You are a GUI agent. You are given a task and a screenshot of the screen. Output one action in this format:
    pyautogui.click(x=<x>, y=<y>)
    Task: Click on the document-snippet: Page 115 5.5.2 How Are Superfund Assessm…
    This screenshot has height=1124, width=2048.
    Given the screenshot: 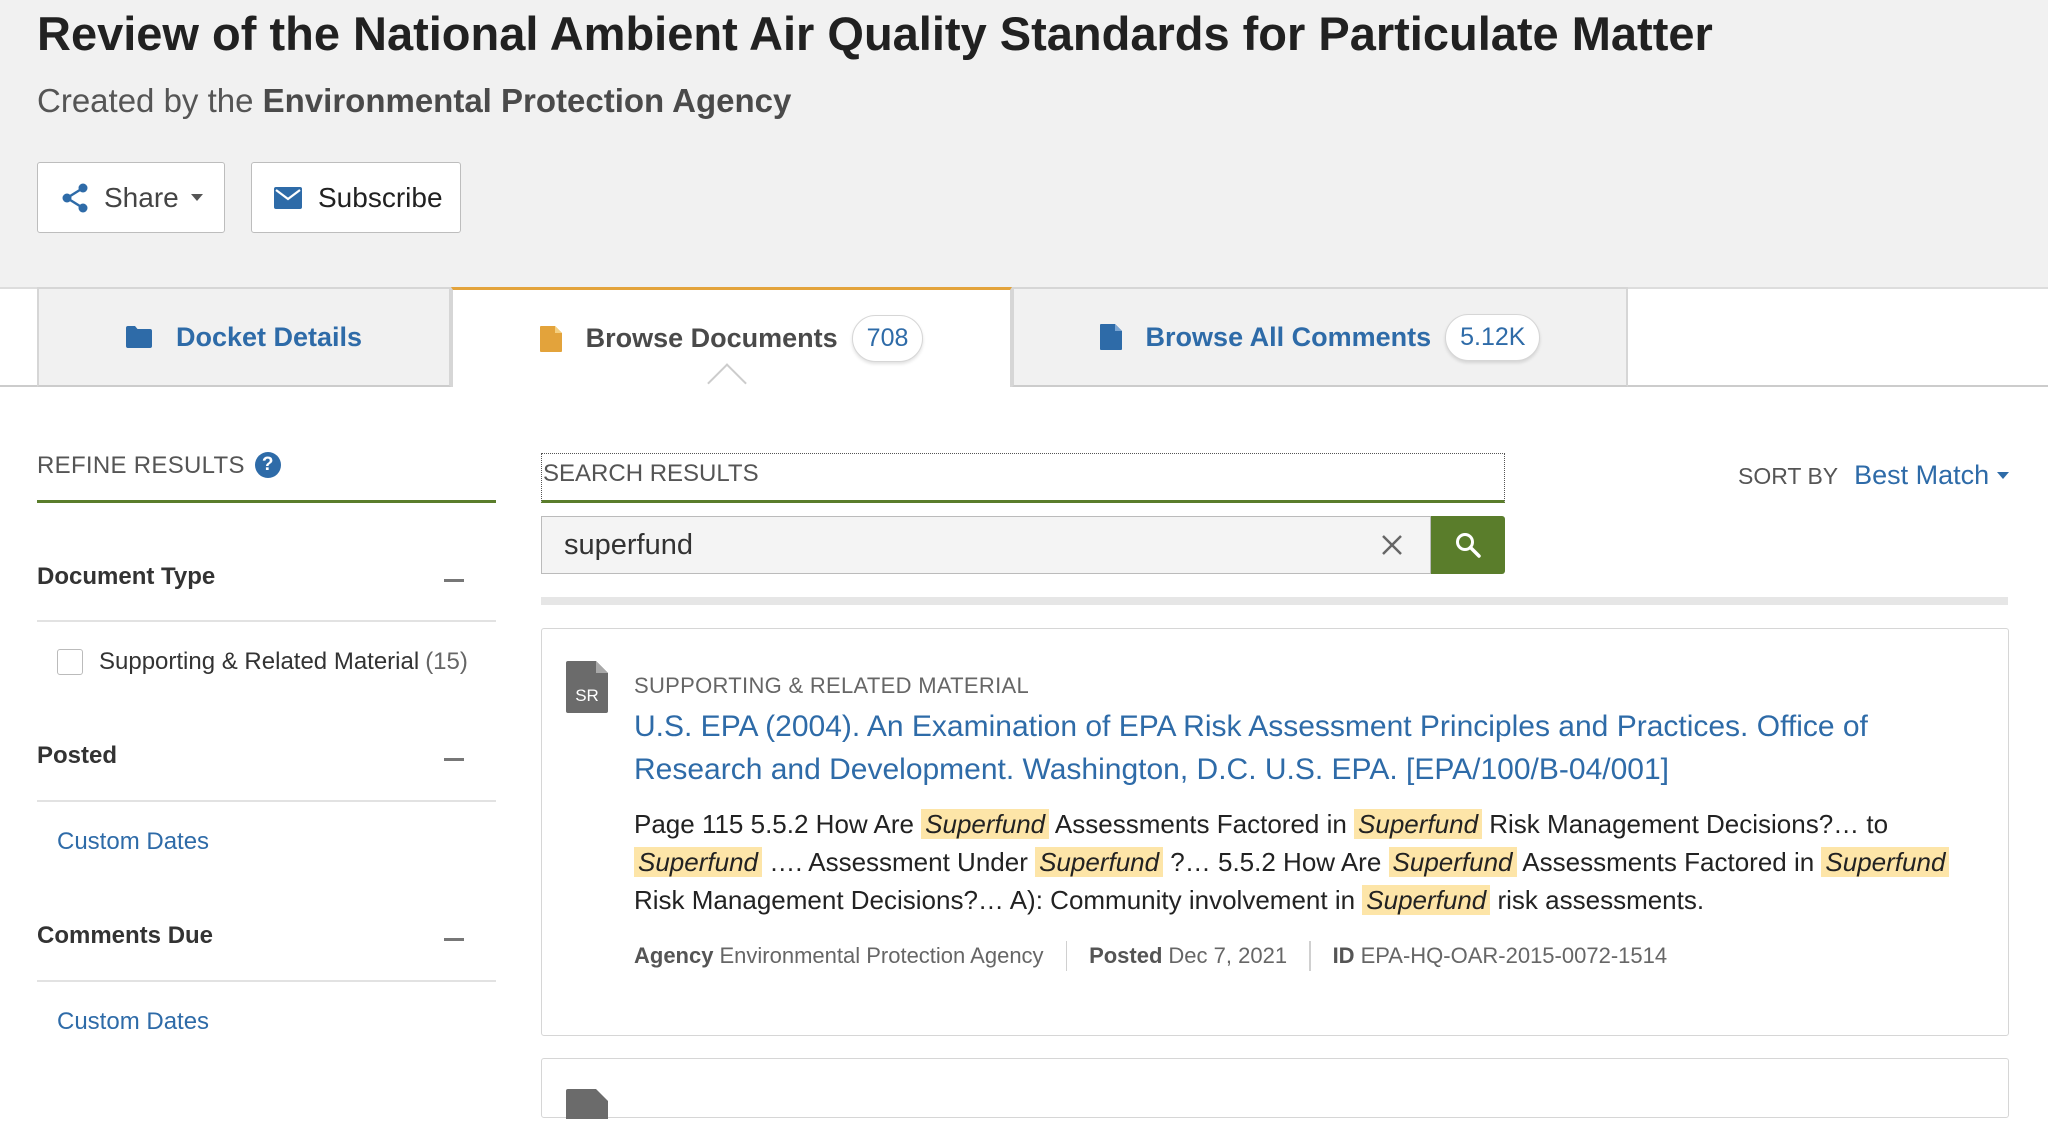 What is the action you would take?
    pyautogui.click(x=1299, y=862)
    